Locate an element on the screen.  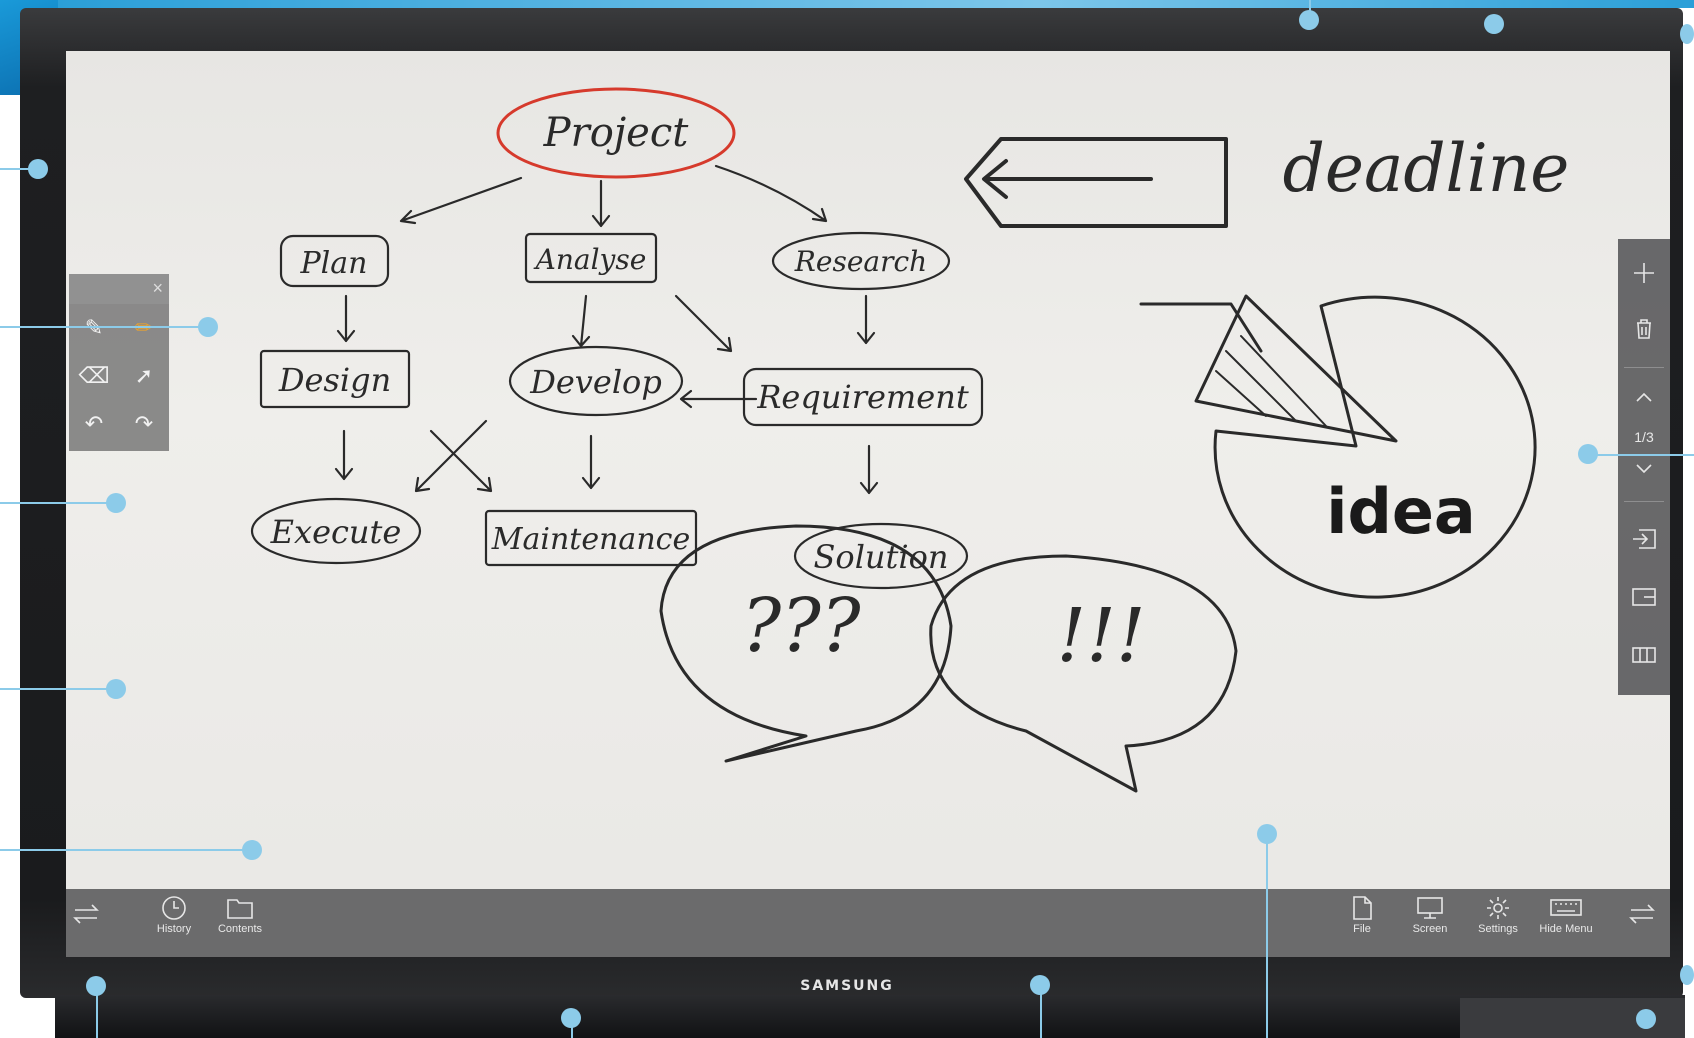
sketch-idea-pie: idea is located at coordinates (1338, 446).